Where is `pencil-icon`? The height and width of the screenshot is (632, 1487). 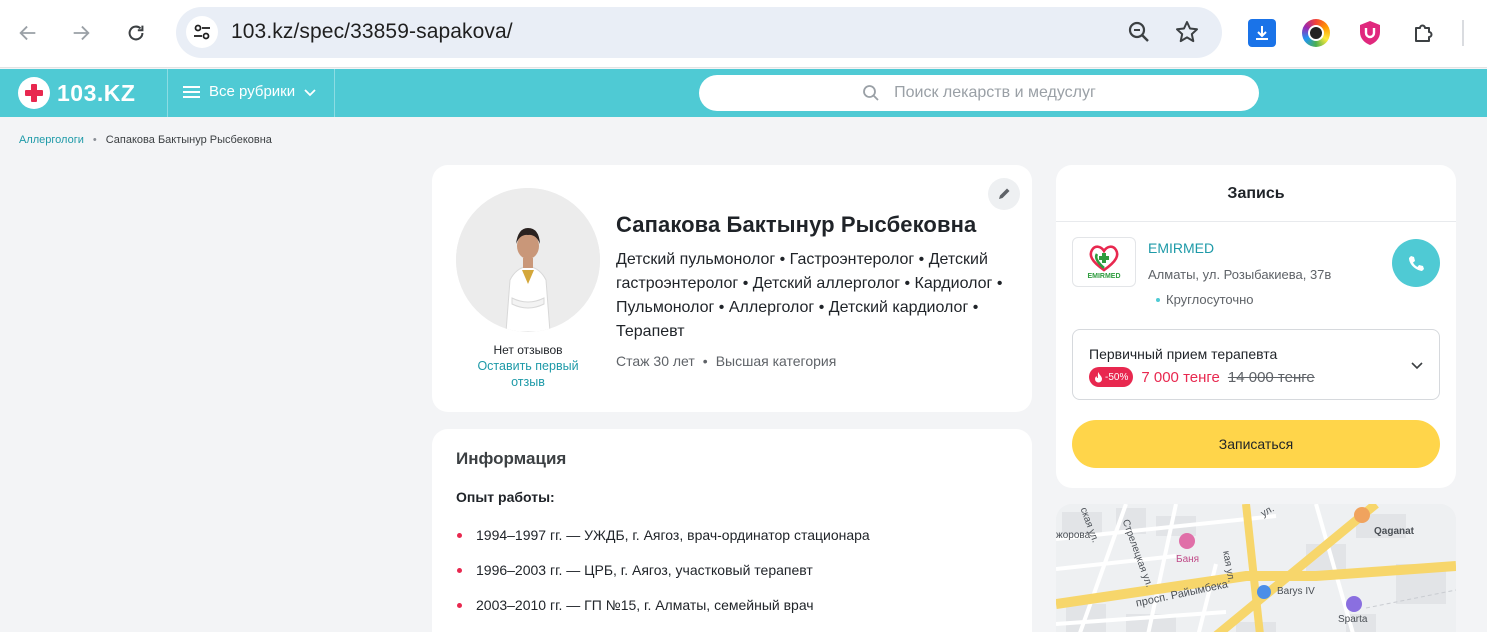
pencil-icon is located at coordinates (1004, 193).